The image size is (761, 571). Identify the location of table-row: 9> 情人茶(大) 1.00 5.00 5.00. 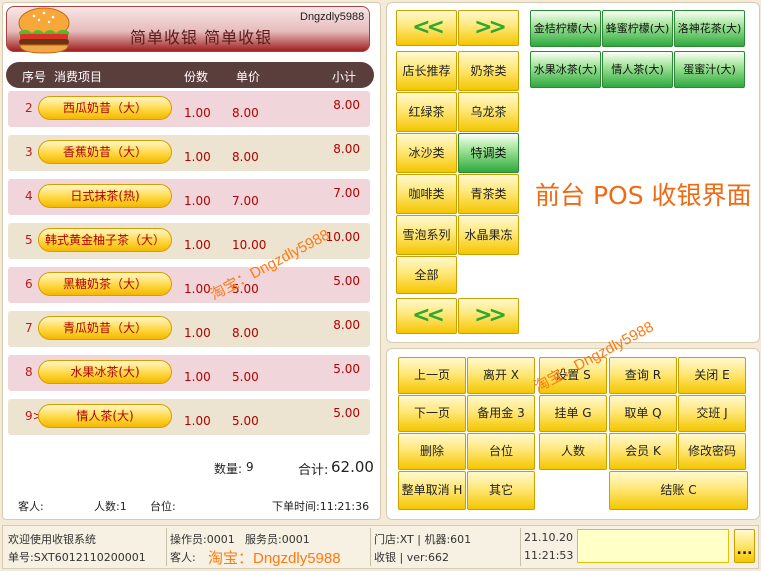
(189, 417).